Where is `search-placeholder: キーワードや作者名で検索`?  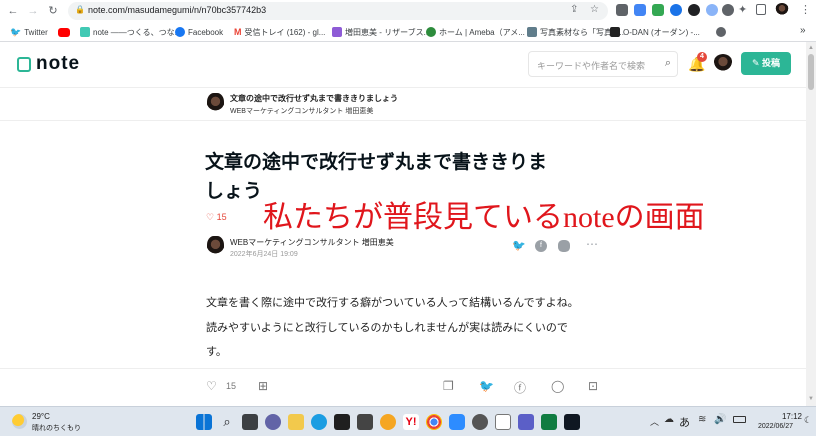 search-placeholder: キーワードや作者名で検索 is located at coordinates (591, 66).